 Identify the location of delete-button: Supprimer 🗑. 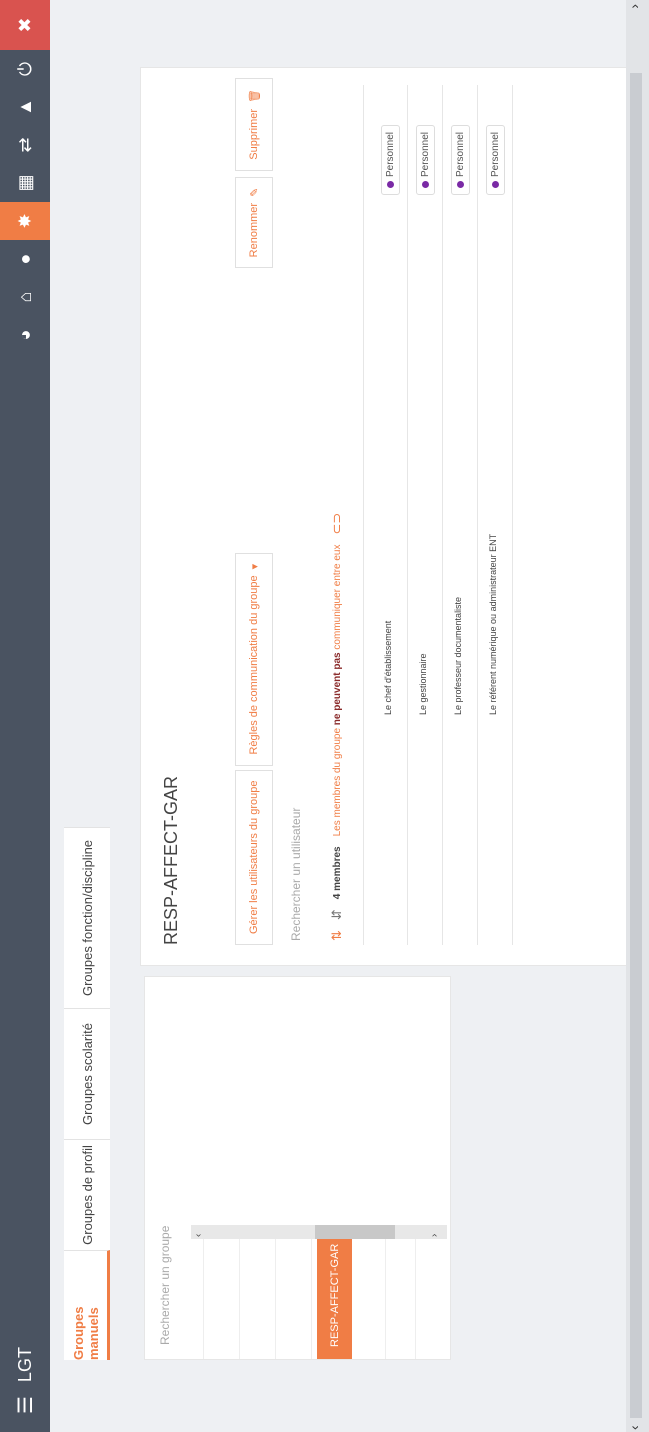
(254, 124).